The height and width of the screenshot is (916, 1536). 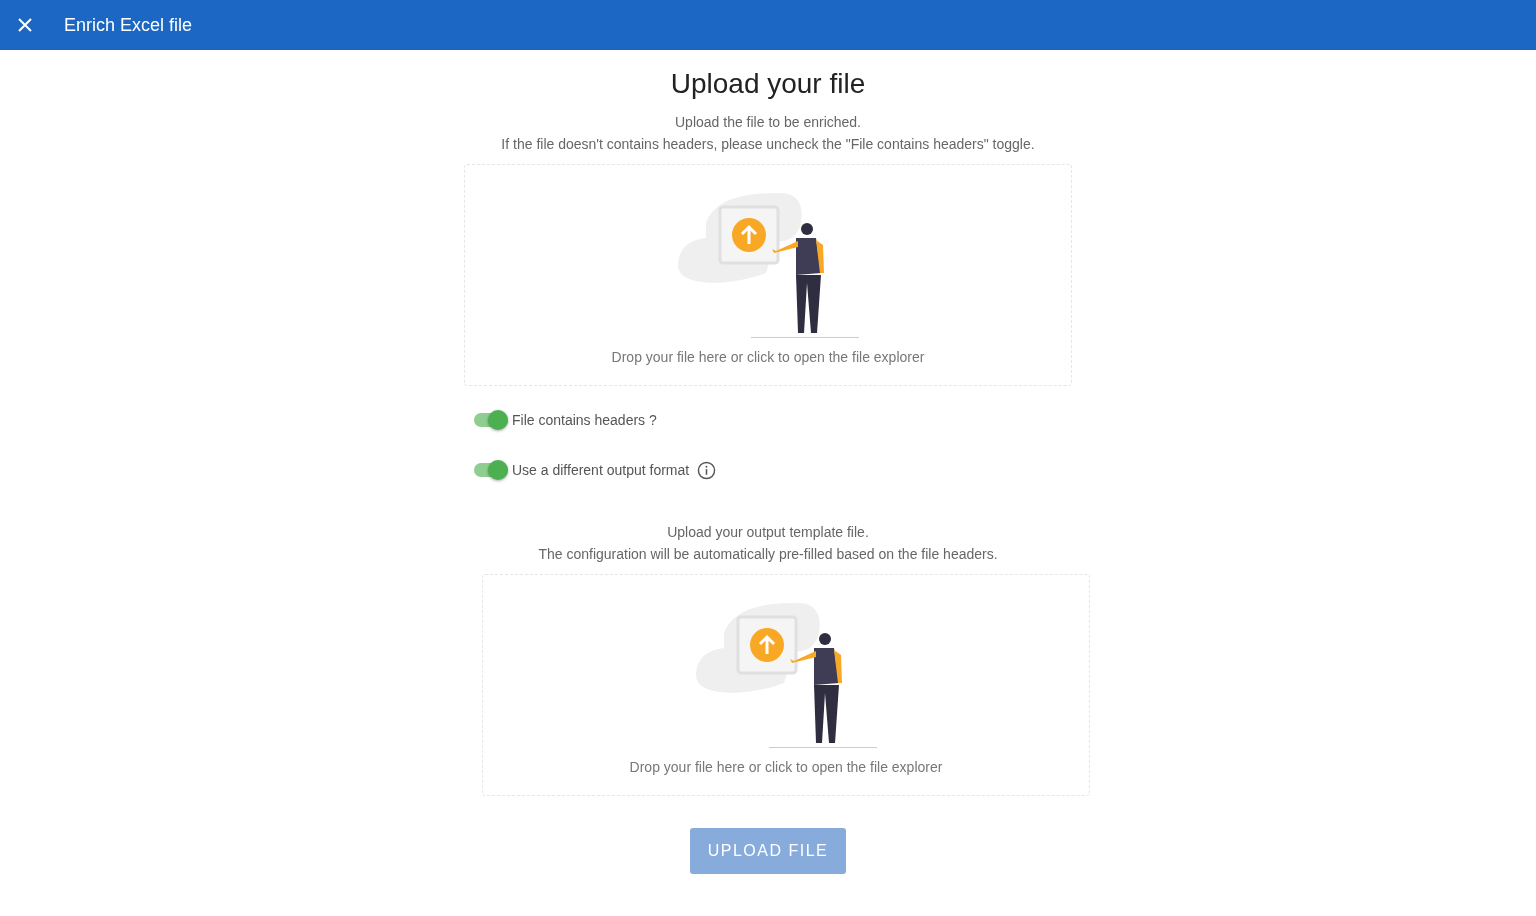 What do you see at coordinates (707, 470) in the screenshot?
I see `info-icon` at bounding box center [707, 470].